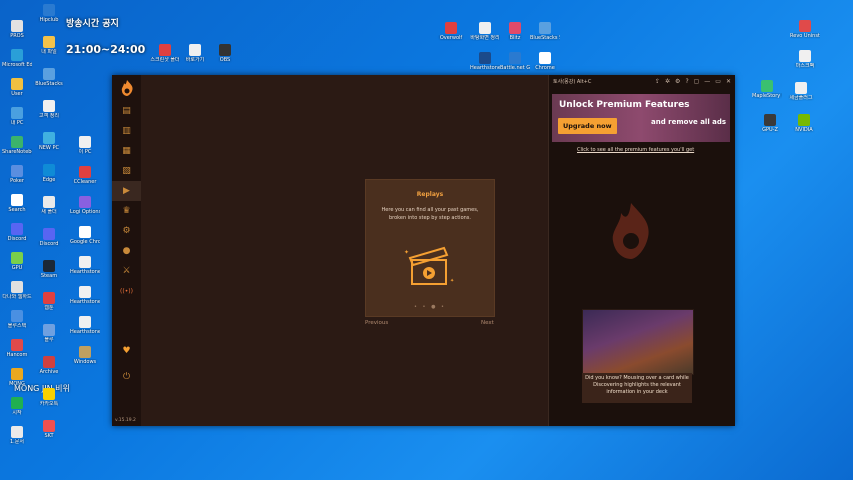  Describe the element at coordinates (49, 13) in the screenshot. I see `desktop-icon: Hipclub` at that location.